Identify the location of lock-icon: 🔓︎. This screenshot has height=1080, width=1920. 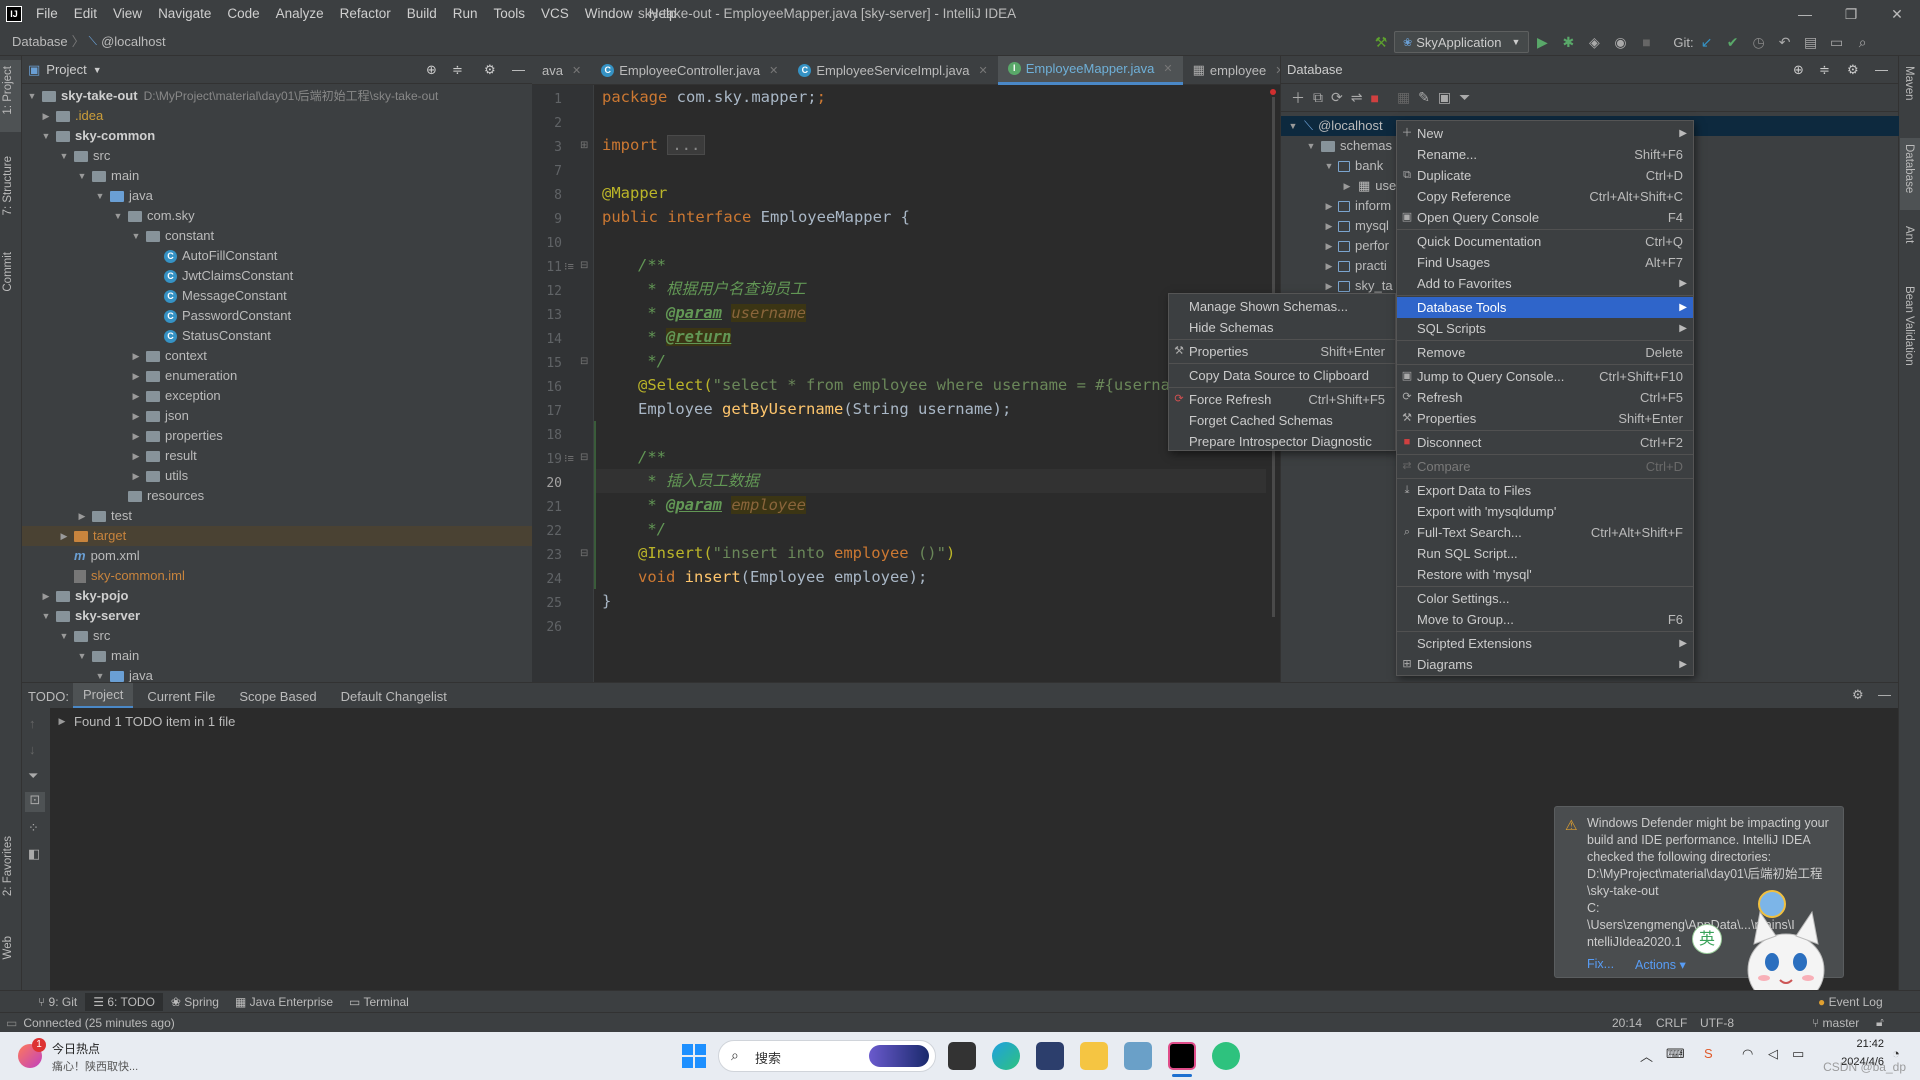
(1880, 1022).